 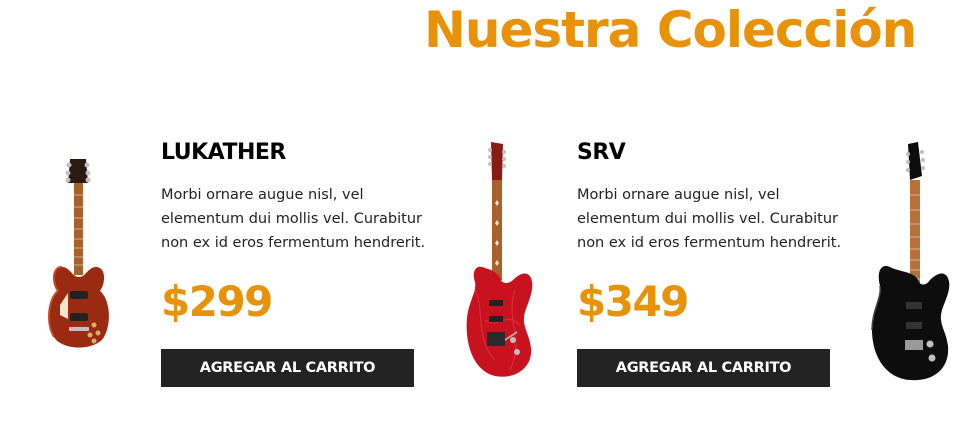 What do you see at coordinates (670, 30) in the screenshot?
I see `section-title: Nuestra Colección` at bounding box center [670, 30].